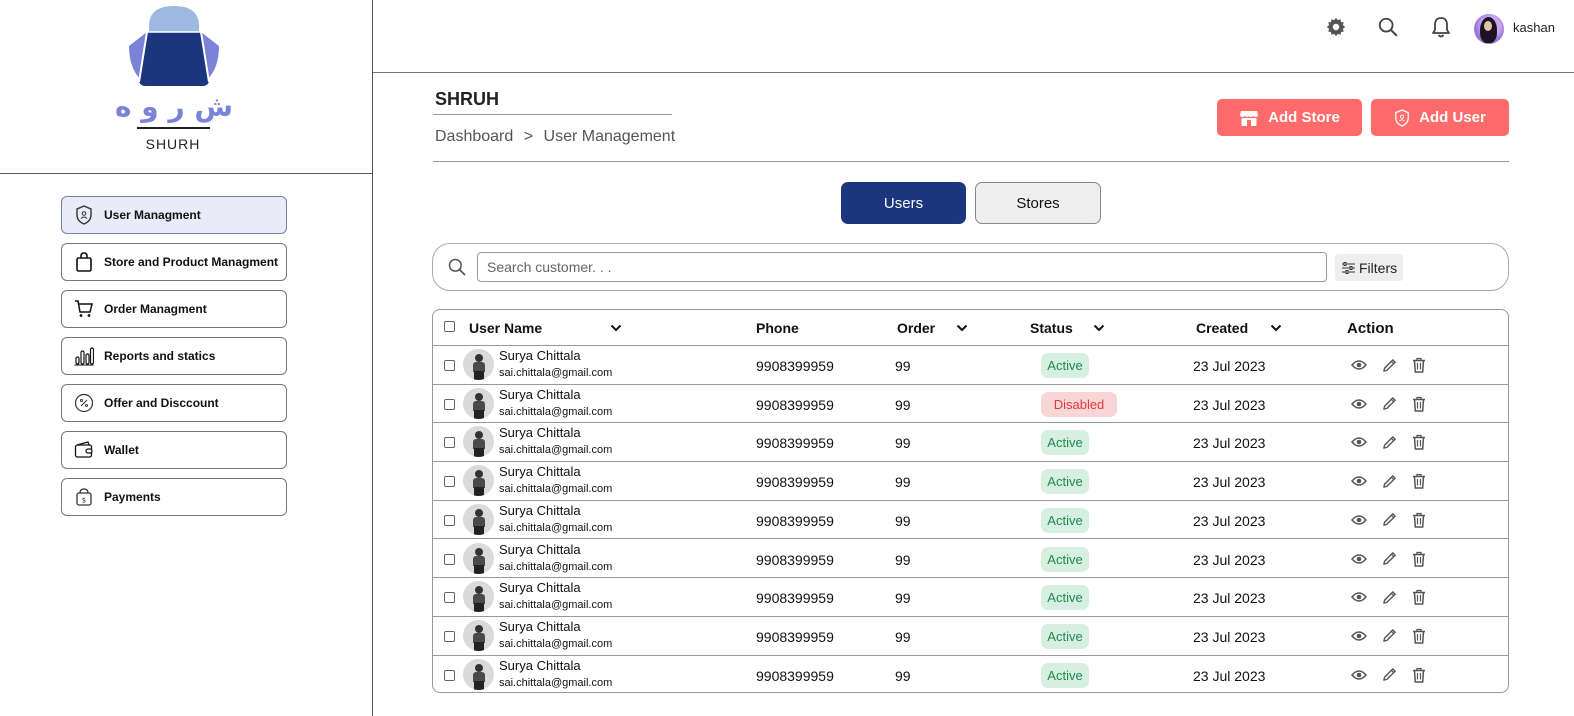 This screenshot has height=716, width=1574. I want to click on header-divider, so click(971, 161).